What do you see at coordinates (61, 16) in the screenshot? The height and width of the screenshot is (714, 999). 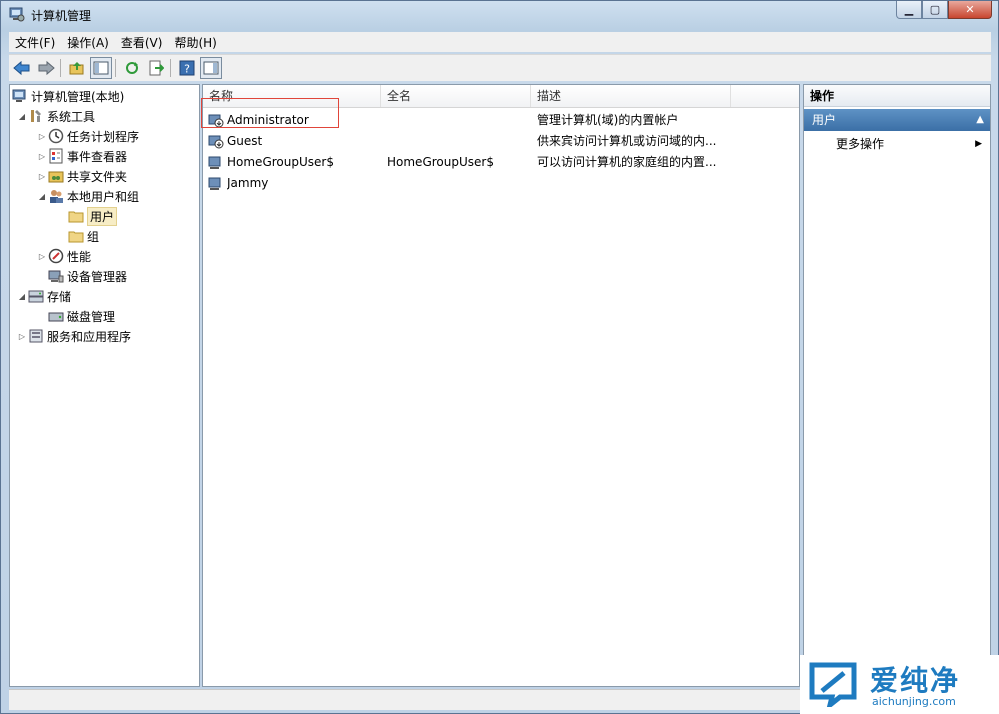 I see `window-title: 计算机管理` at bounding box center [61, 16].